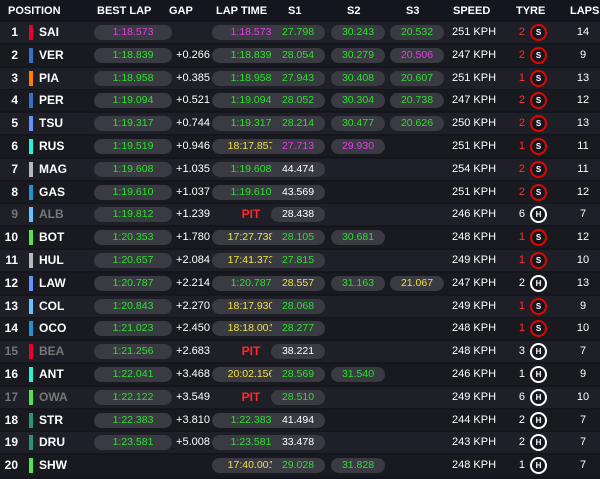  What do you see at coordinates (193, 237) in the screenshot?
I see `gap-to-leader: +1.780` at bounding box center [193, 237].